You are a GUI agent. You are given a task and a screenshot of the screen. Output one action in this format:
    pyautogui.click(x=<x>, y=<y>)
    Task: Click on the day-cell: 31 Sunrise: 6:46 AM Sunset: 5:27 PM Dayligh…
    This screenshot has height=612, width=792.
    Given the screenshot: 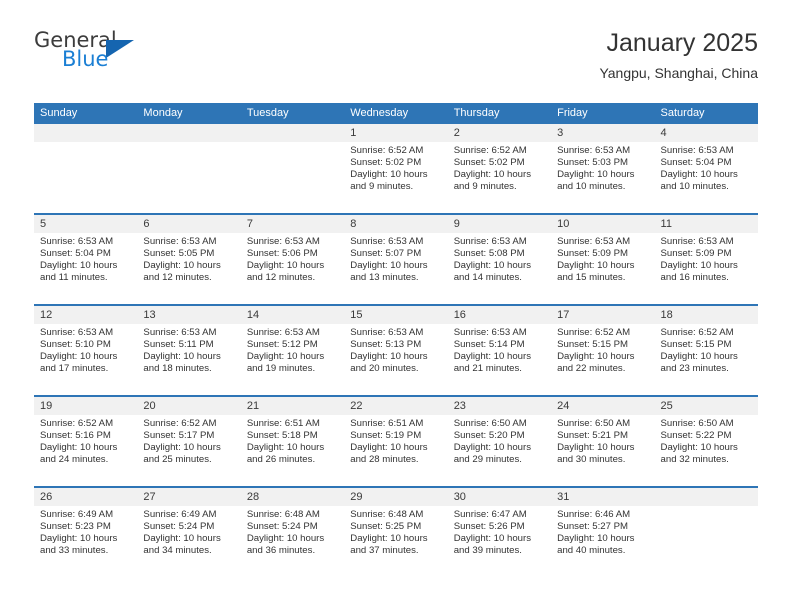 What is the action you would take?
    pyautogui.click(x=603, y=532)
    